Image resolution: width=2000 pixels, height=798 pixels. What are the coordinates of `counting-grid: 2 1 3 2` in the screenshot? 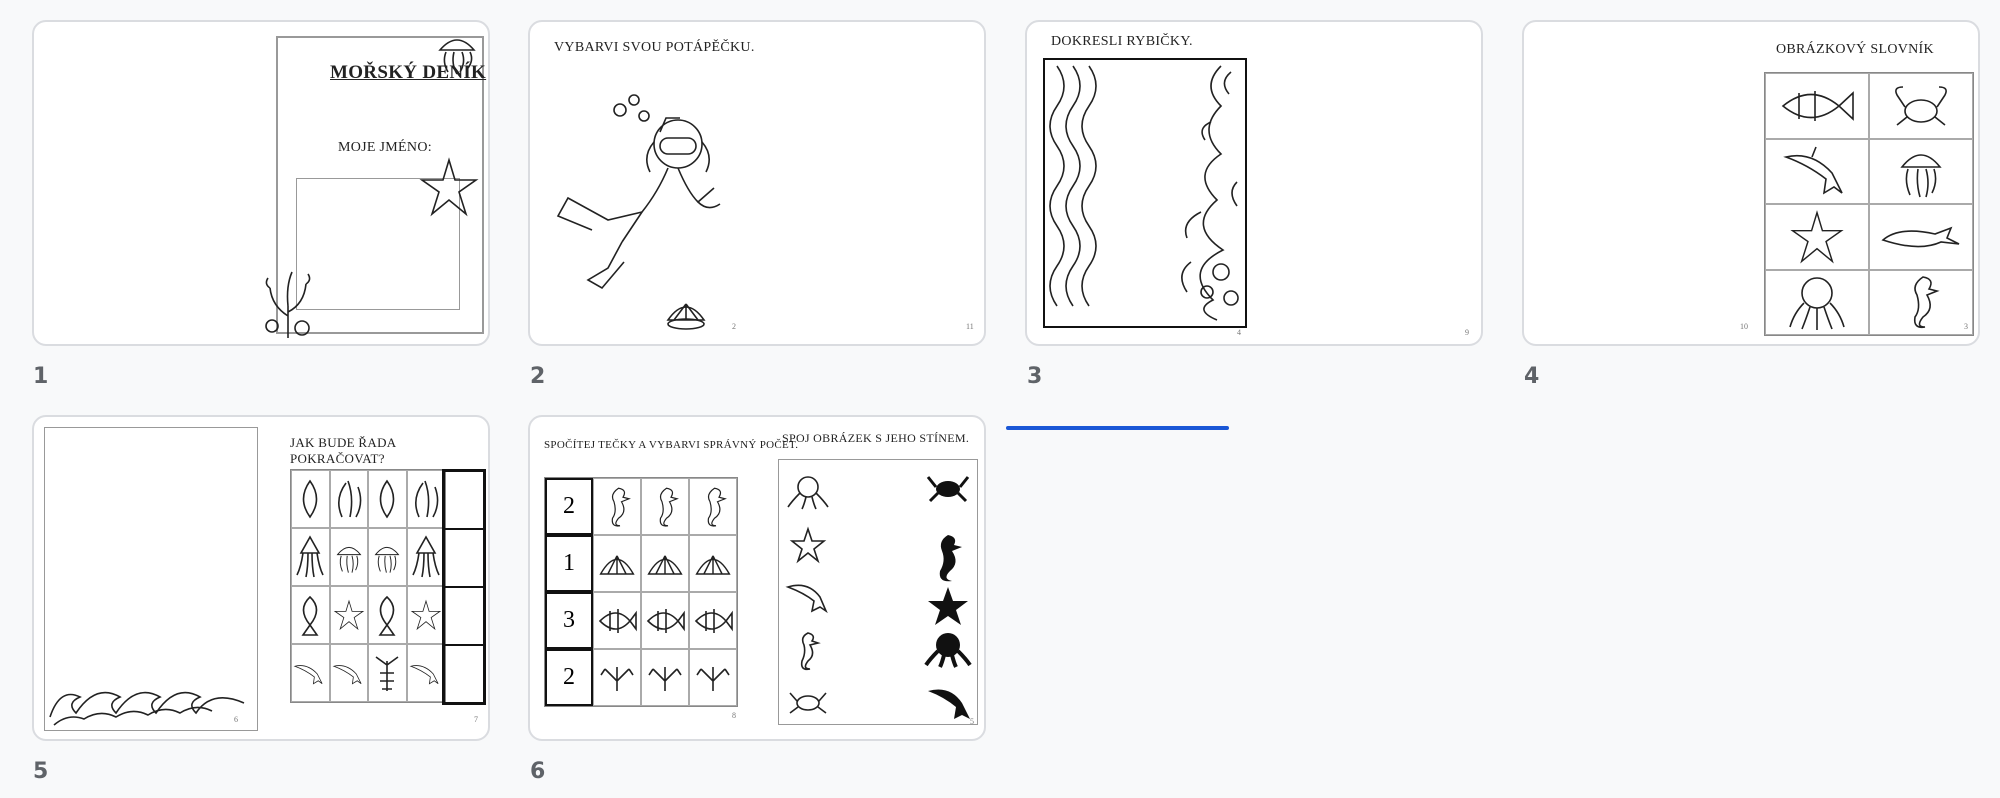 It's located at (641, 592).